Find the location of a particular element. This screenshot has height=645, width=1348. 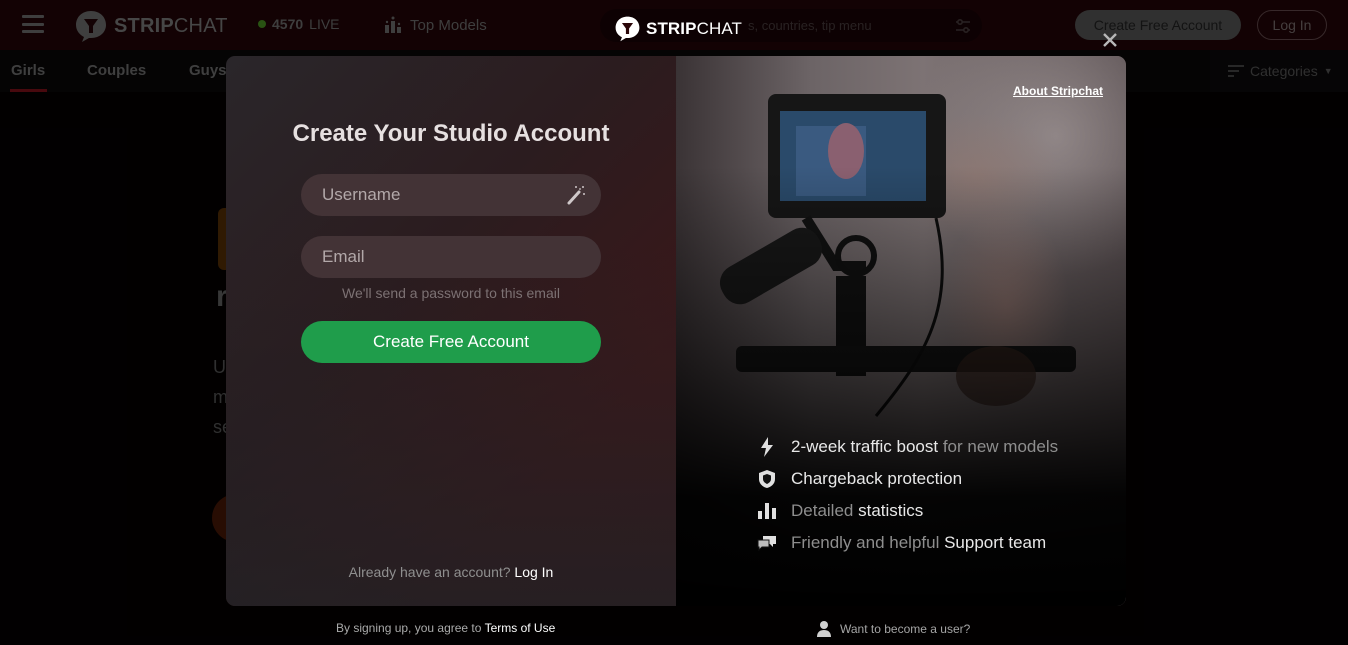

live-count: 4570 is located at coordinates (288, 24).